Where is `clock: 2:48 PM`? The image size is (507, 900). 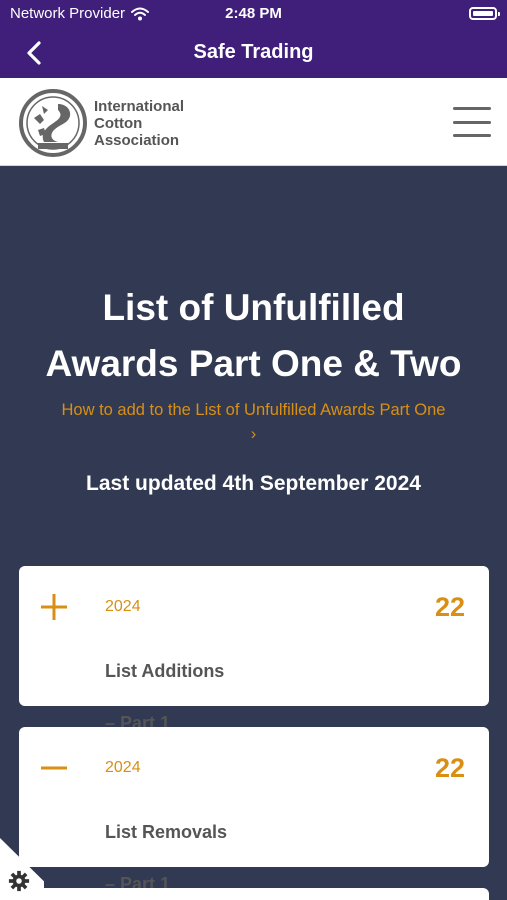 clock: 2:48 PM is located at coordinates (253, 13).